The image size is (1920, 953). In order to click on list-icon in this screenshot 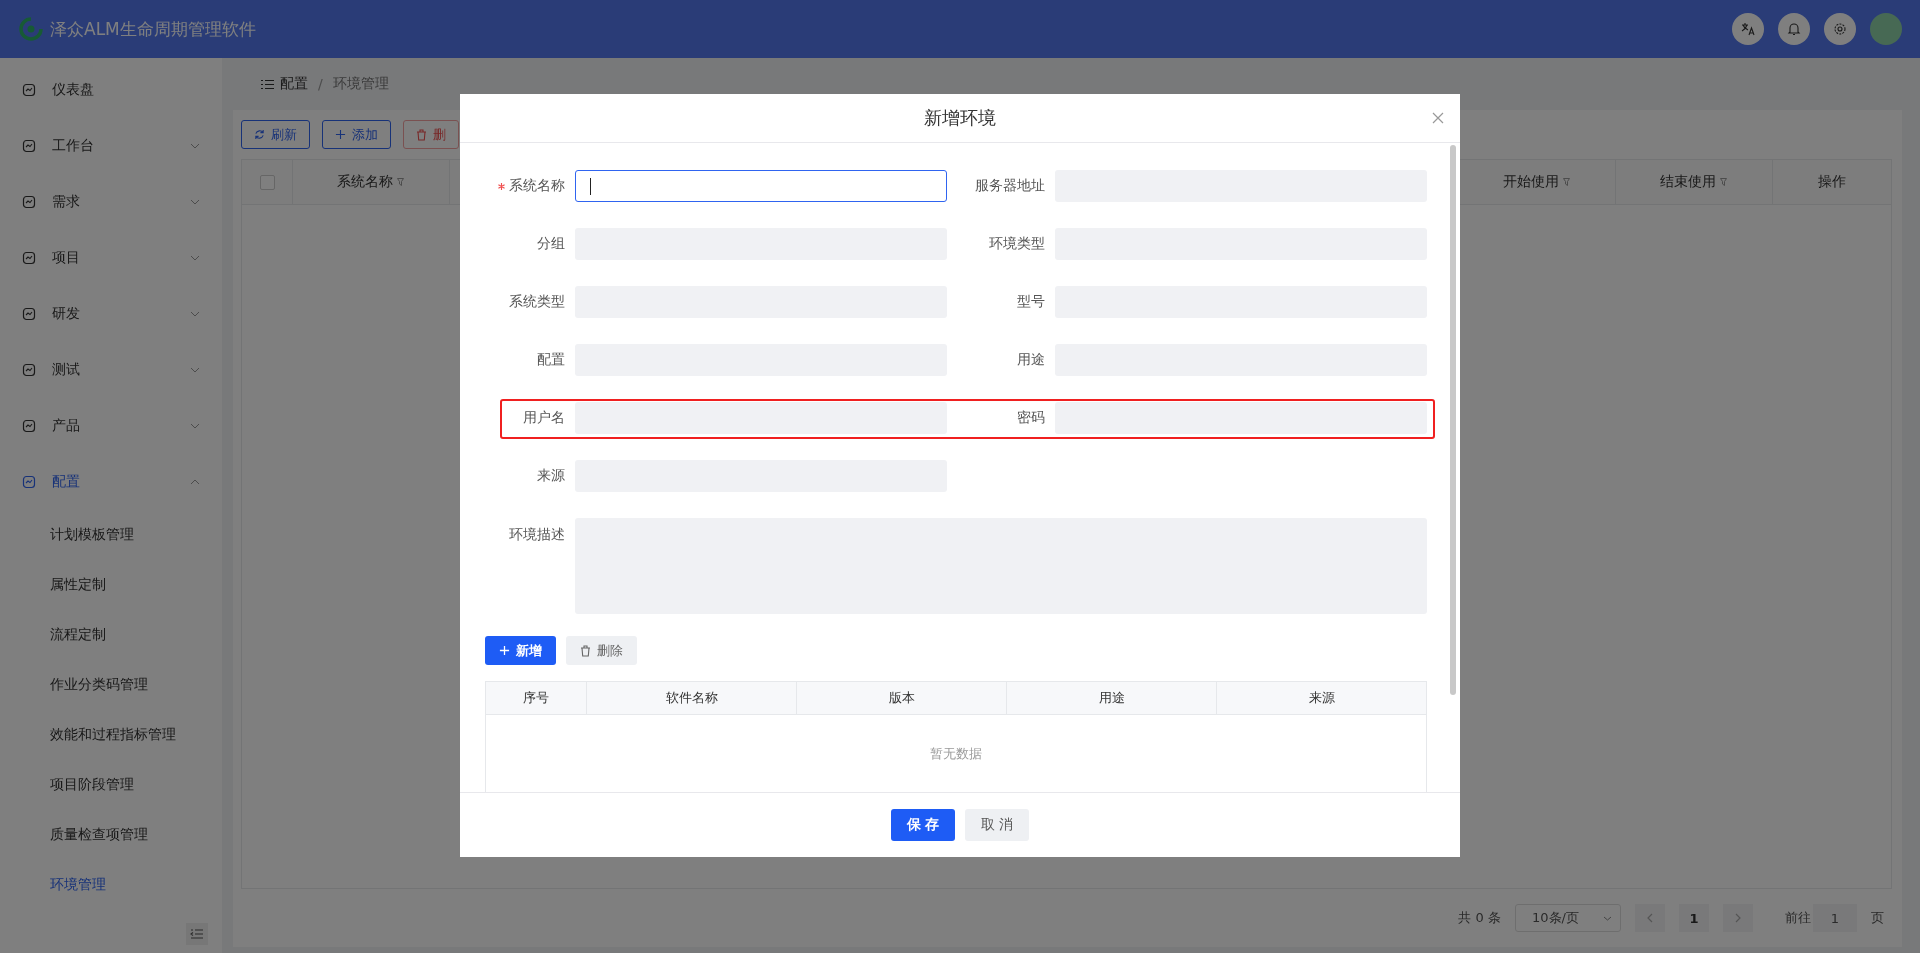, I will do `click(267, 84)`.